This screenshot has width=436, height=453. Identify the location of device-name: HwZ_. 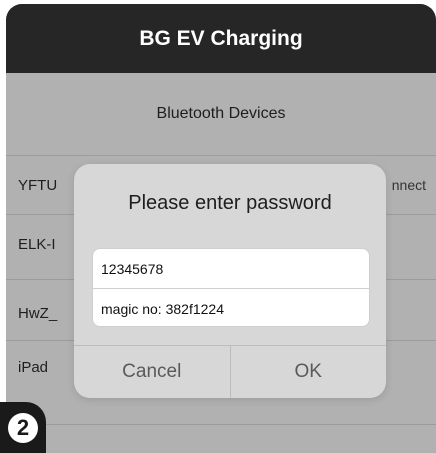
(38, 313).